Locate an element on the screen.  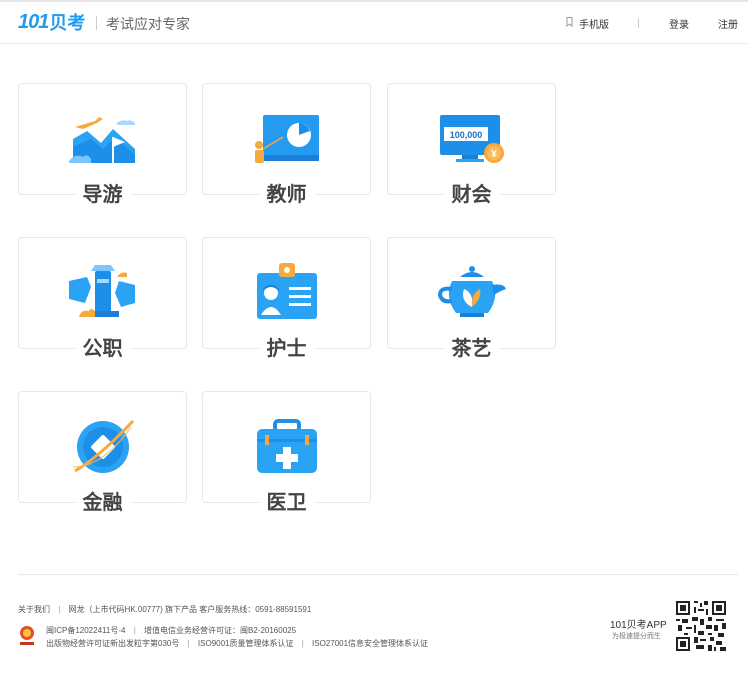
iso9001-cert: ISO9001质量管理体系认证 is located at coordinates (245, 643).